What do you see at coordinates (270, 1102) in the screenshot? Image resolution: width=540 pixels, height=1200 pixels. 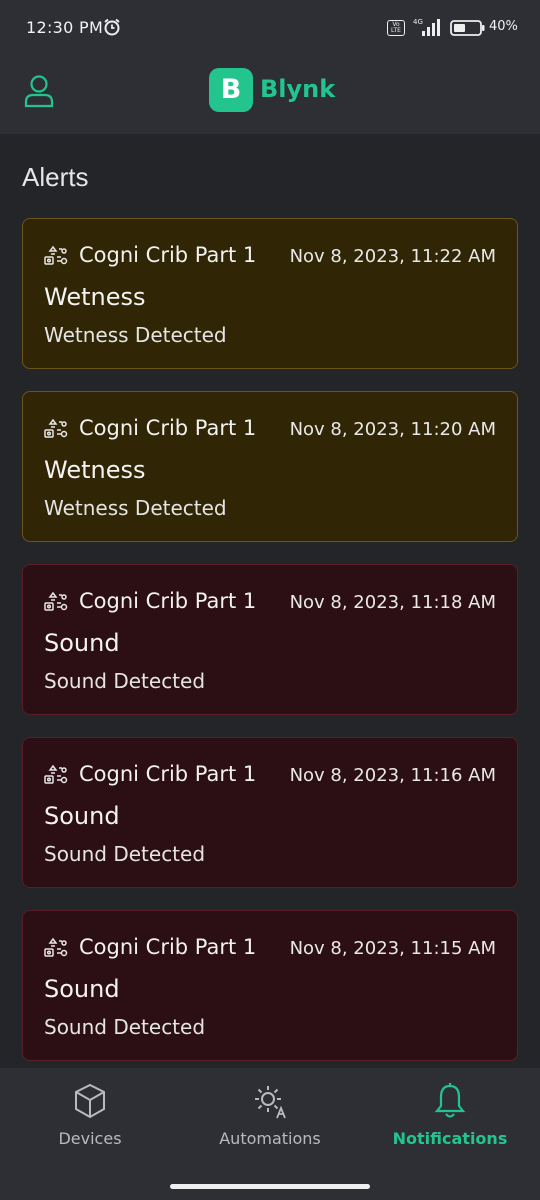 I see `sun-a-icon` at bounding box center [270, 1102].